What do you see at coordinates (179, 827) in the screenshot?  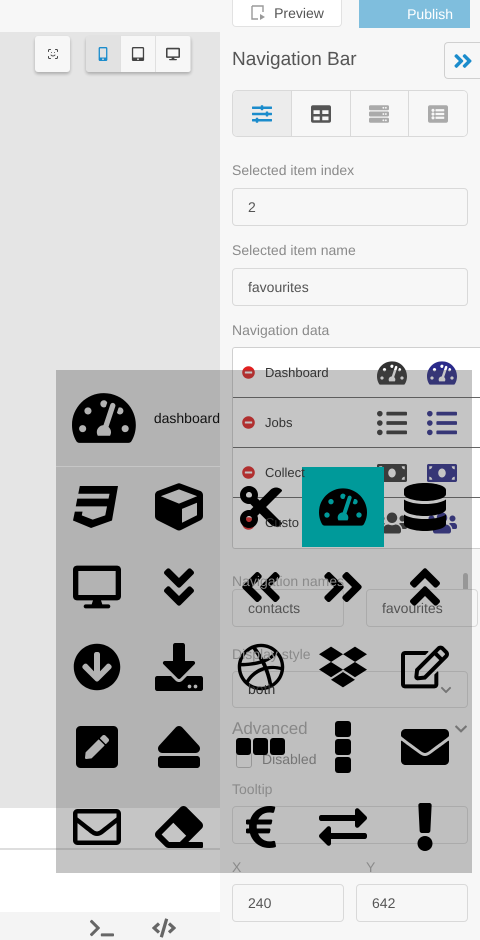 I see `eraser-icon` at bounding box center [179, 827].